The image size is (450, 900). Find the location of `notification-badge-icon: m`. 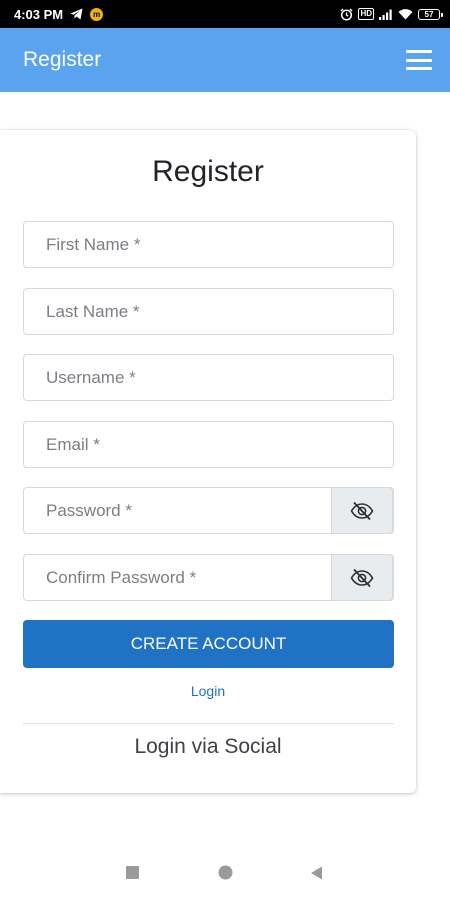

notification-badge-icon: m is located at coordinates (97, 14).